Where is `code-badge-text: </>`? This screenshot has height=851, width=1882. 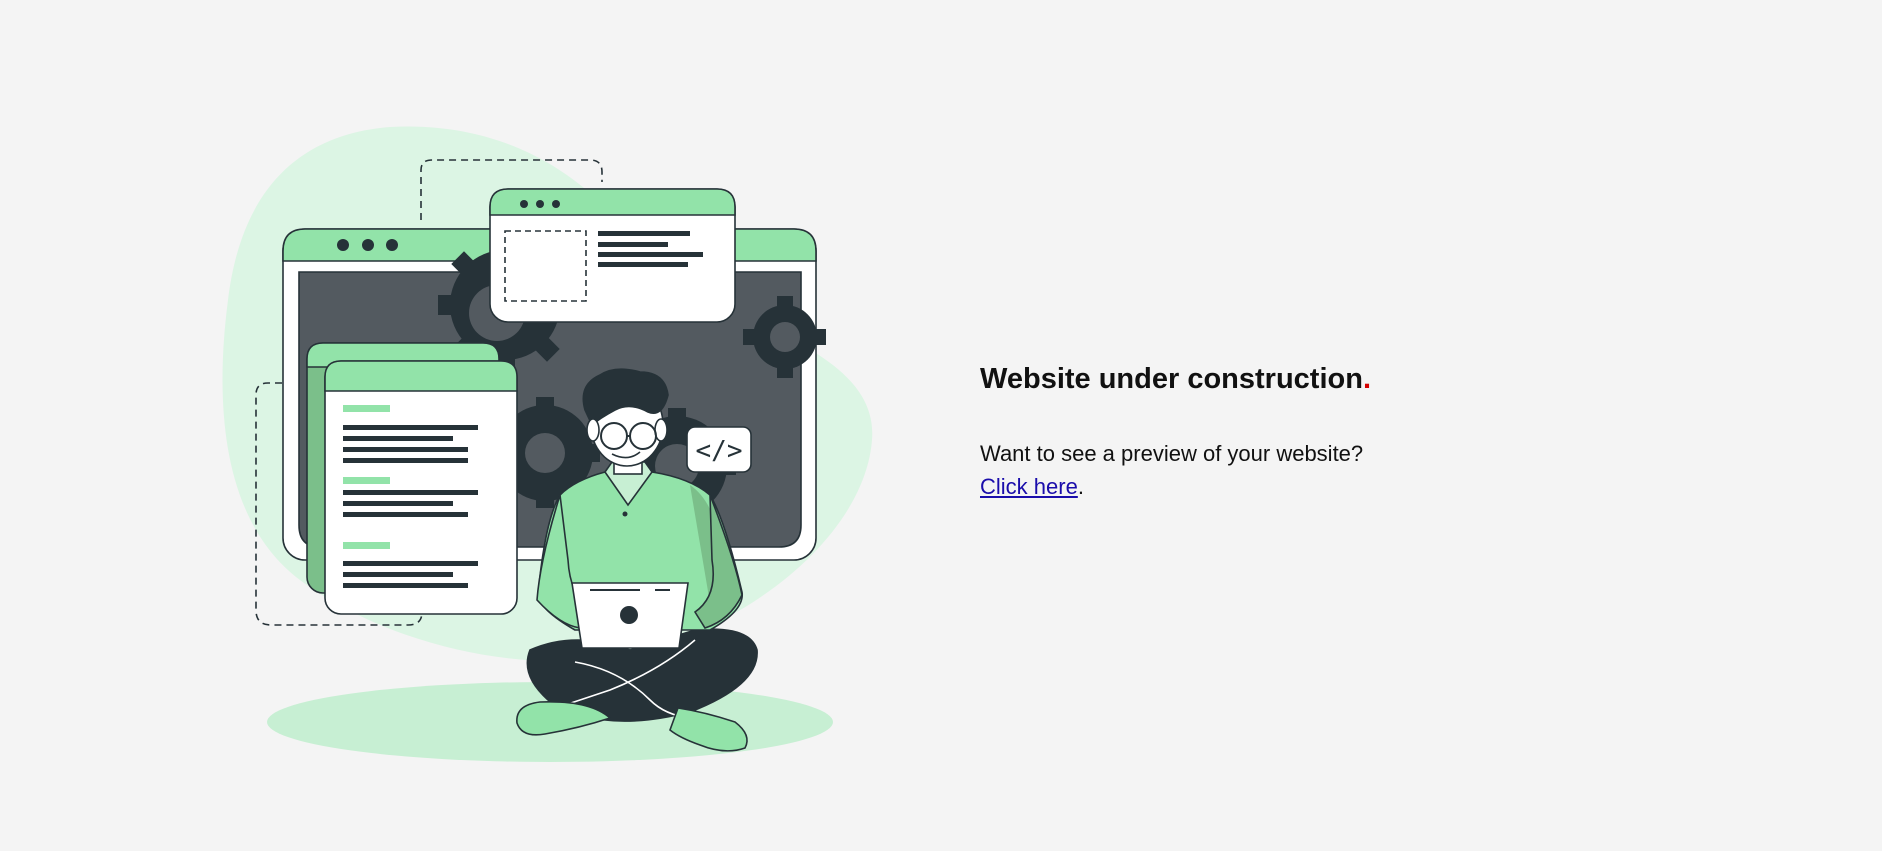 code-badge-text: </> is located at coordinates (719, 451).